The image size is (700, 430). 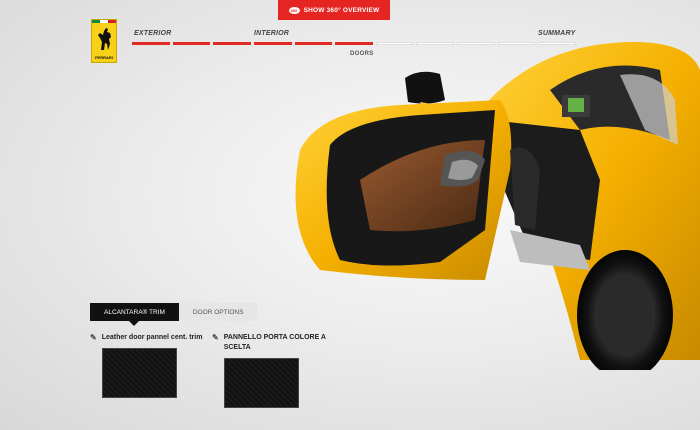 I want to click on 360-icon: 360, so click(x=294, y=10).